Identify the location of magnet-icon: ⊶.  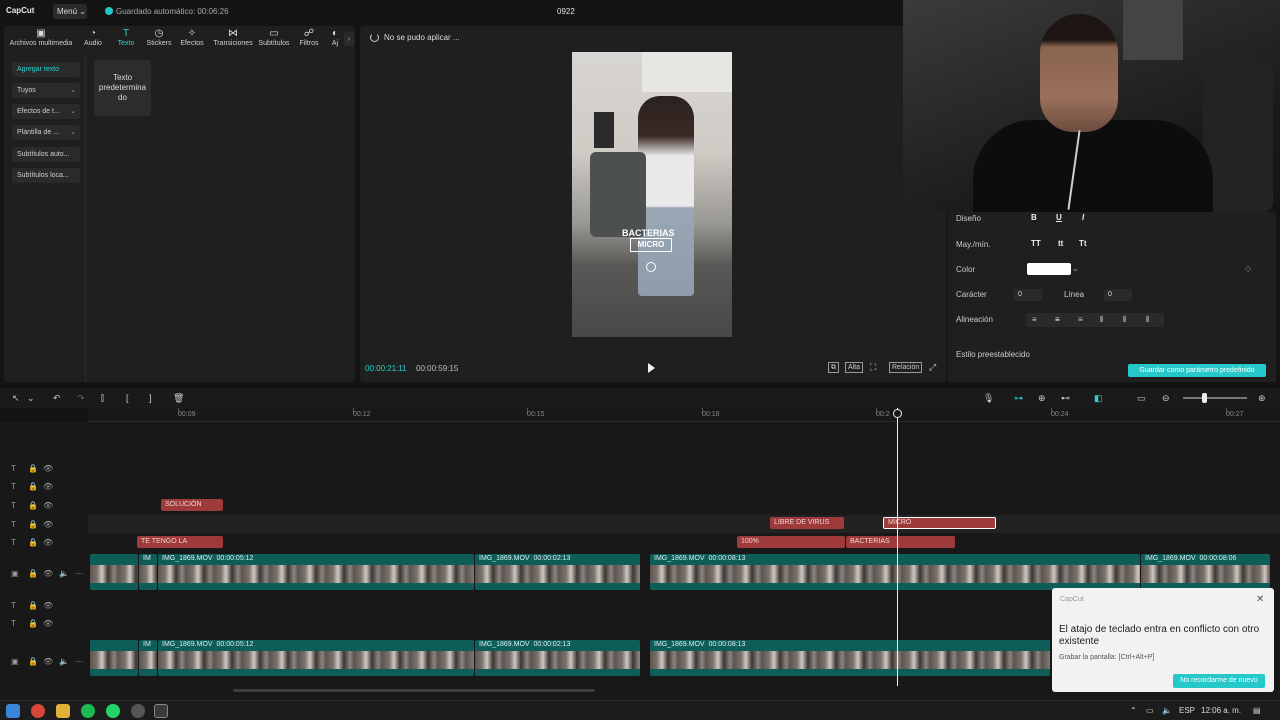
(1018, 398).